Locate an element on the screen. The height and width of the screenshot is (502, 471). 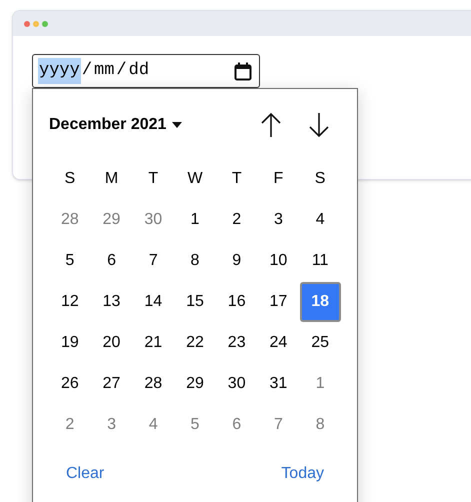
day-cell: 22 is located at coordinates (195, 342).